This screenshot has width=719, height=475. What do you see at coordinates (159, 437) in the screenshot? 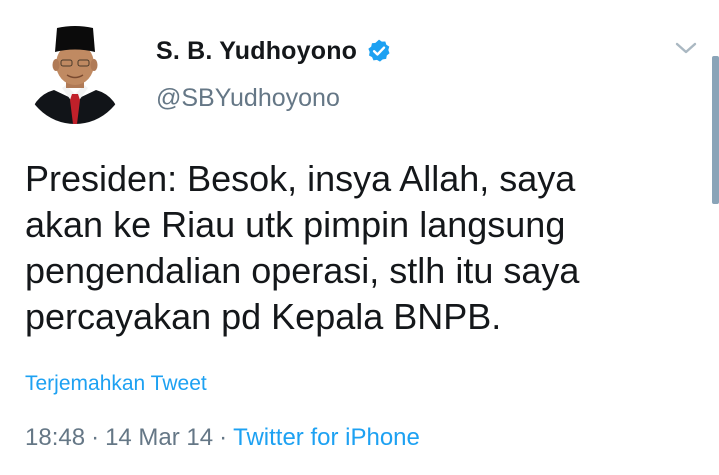
I see `tweet-date: 14 Mar 14` at bounding box center [159, 437].